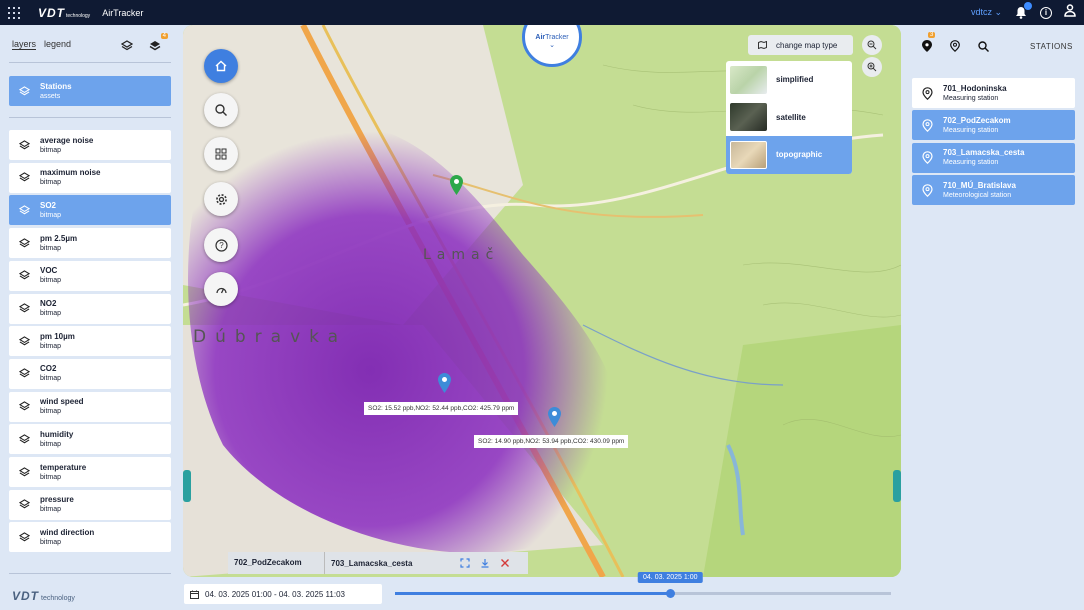 This screenshot has height=610, width=1084. I want to click on map-type-topographic: topographic, so click(789, 155).